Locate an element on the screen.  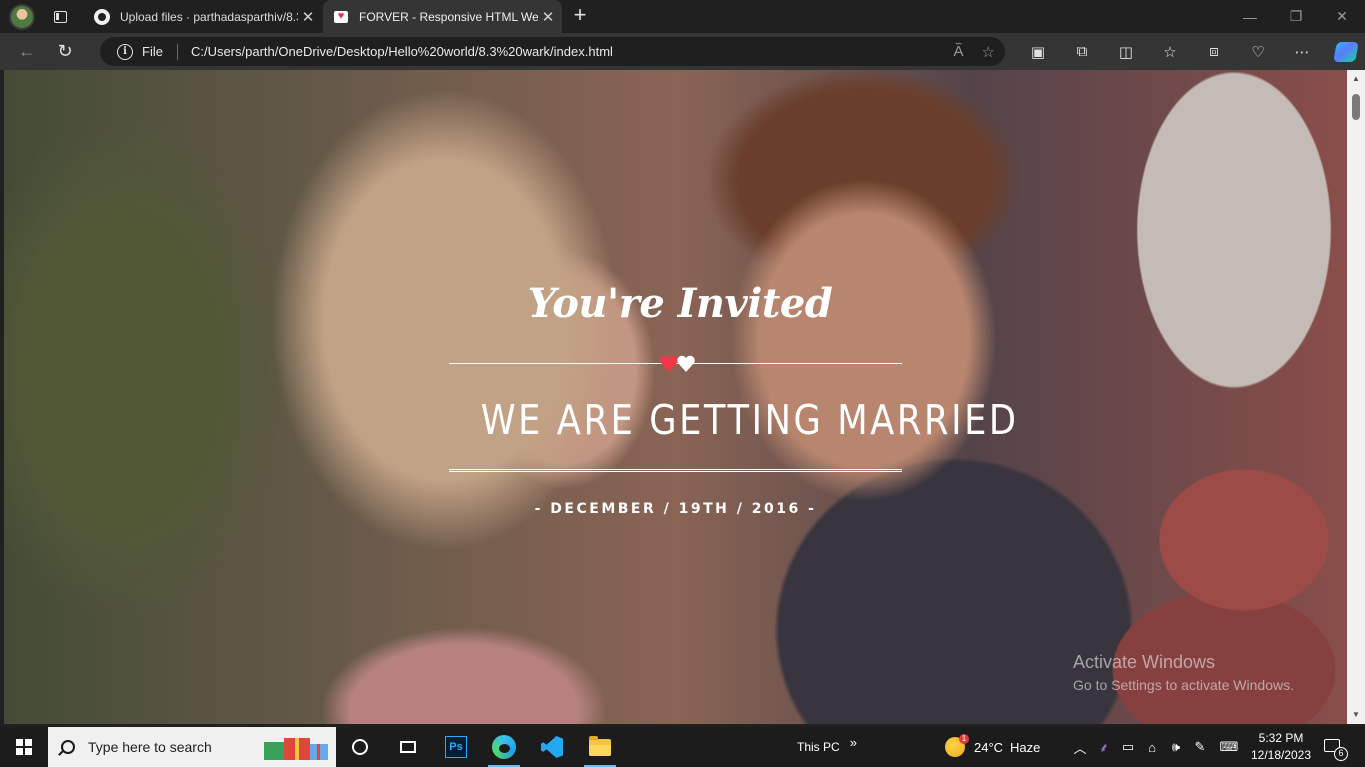
taskbar-search: Type here to search is located at coordinates (192, 747).